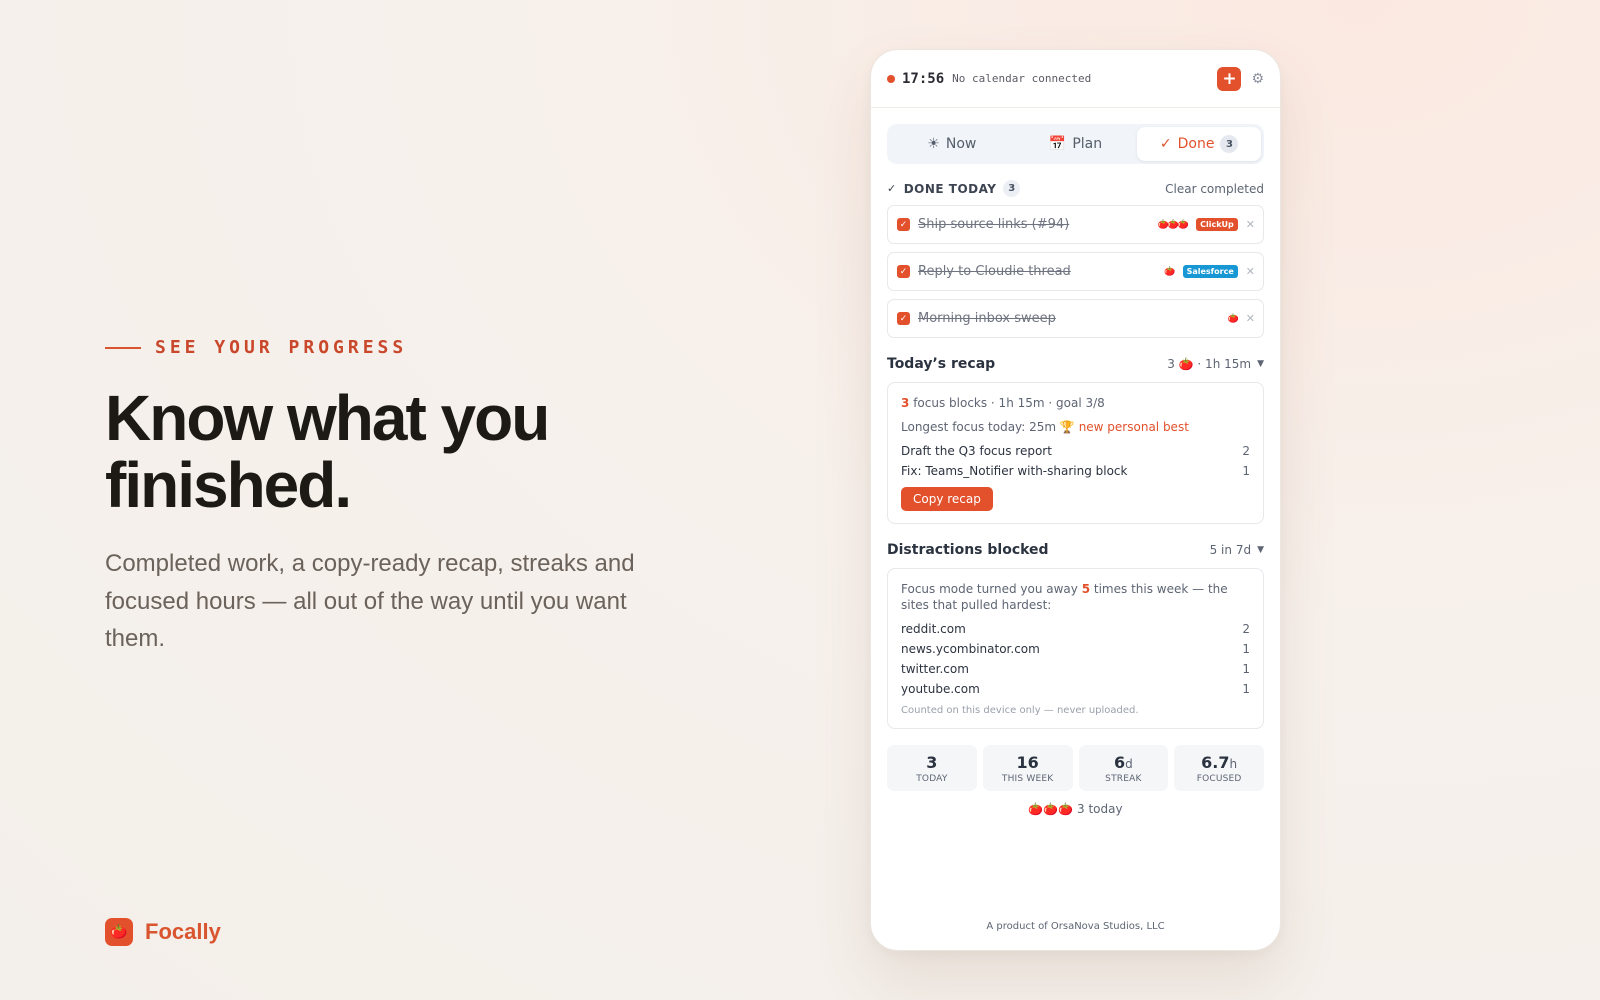 The width and height of the screenshot is (1600, 1000). I want to click on stat-today: 3 TODAY, so click(932, 768).